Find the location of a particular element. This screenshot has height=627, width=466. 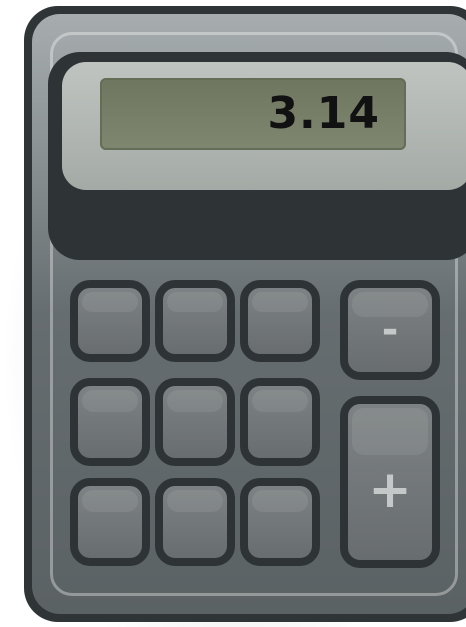

plus-label: + is located at coordinates (390, 490).